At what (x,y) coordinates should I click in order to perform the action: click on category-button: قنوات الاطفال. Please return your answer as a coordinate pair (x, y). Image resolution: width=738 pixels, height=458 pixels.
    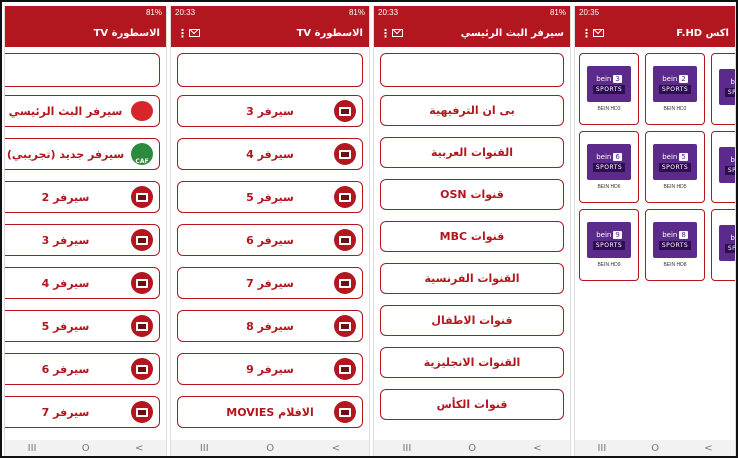
    Looking at the image, I should click on (472, 320).